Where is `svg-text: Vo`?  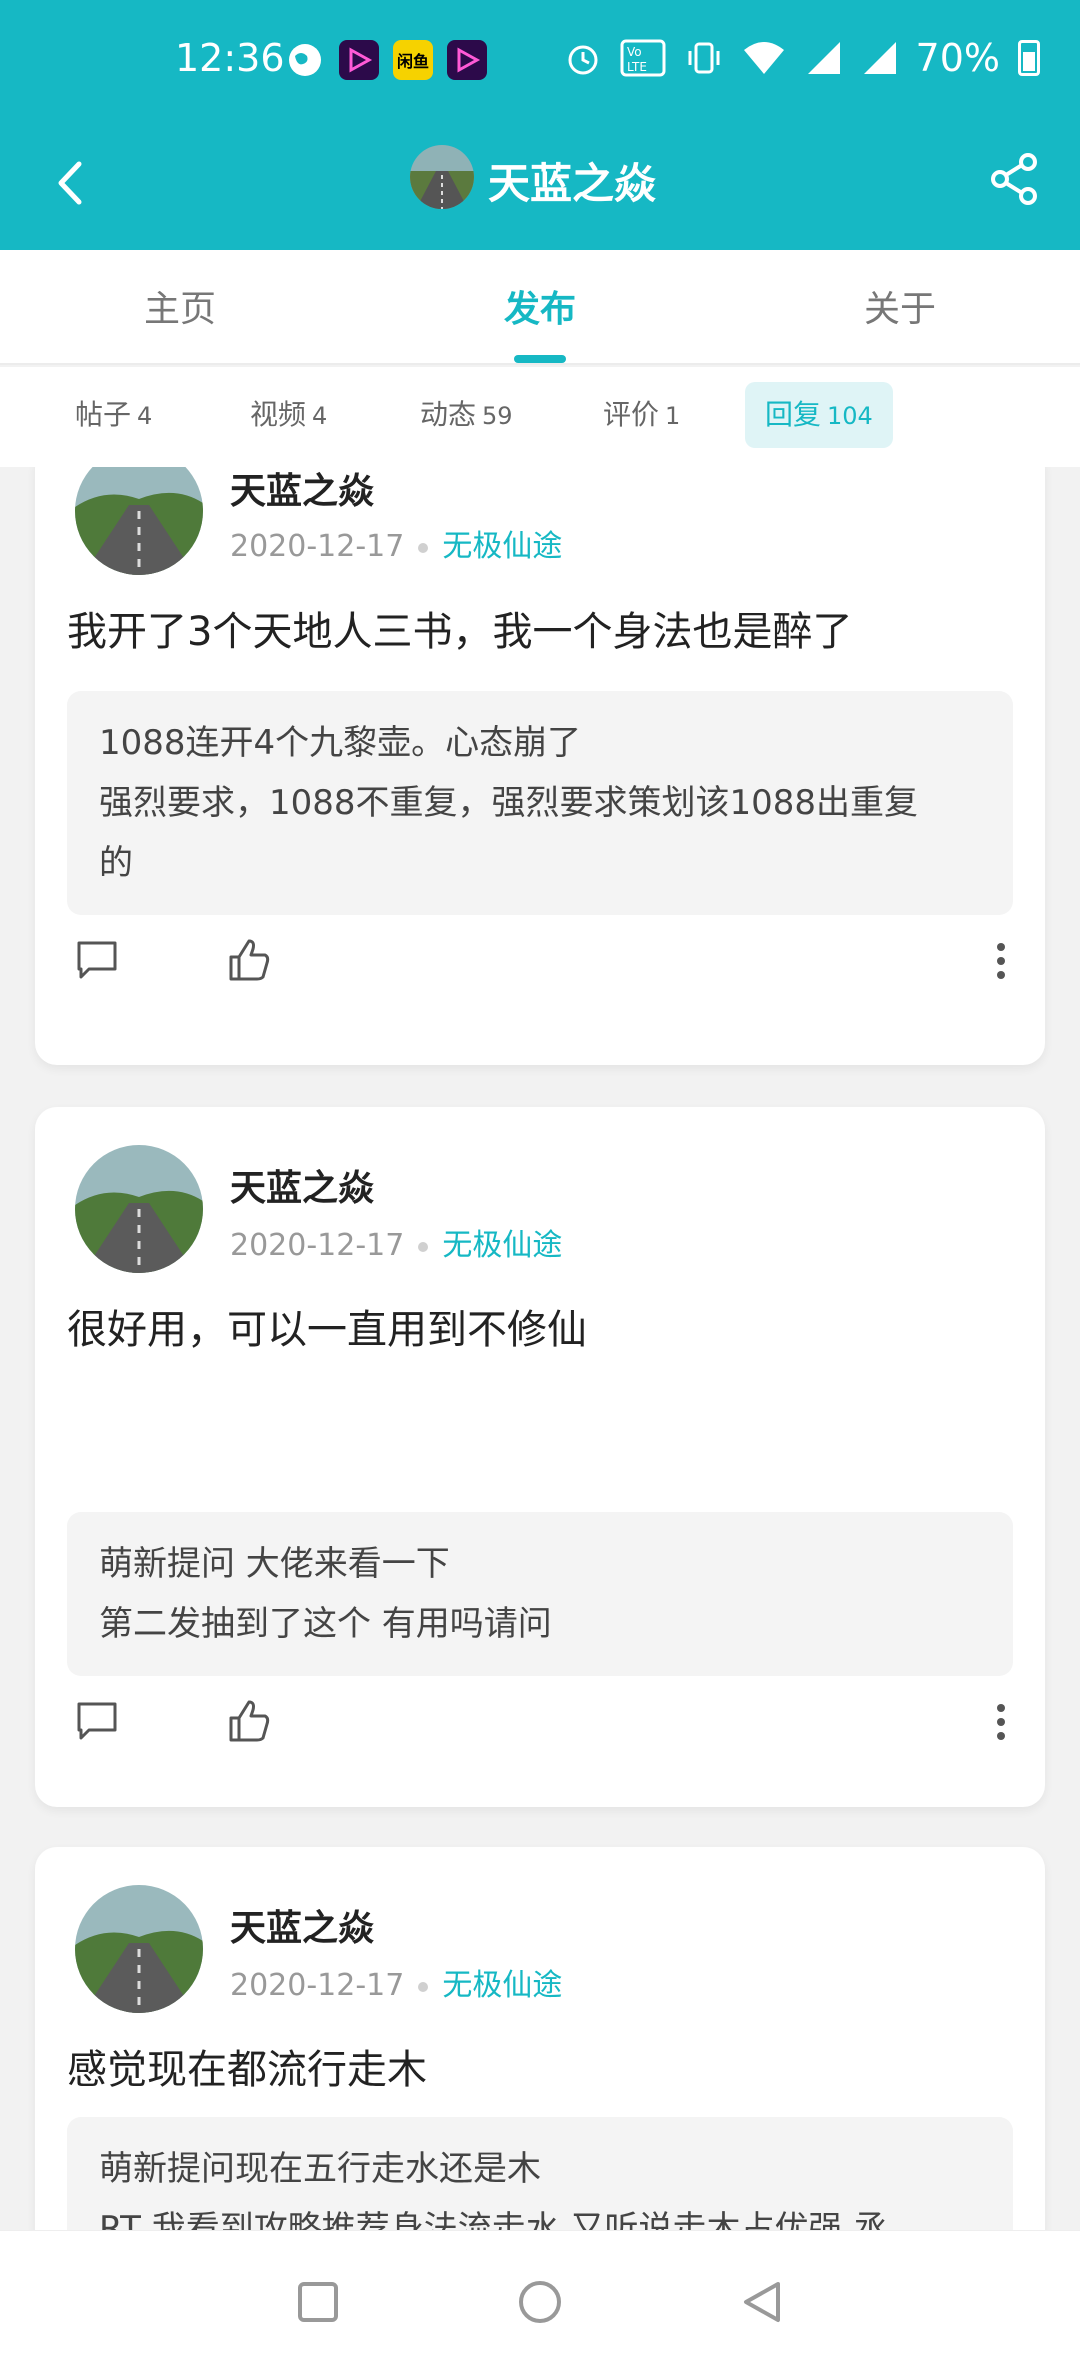
svg-text: Vo is located at coordinates (634, 52).